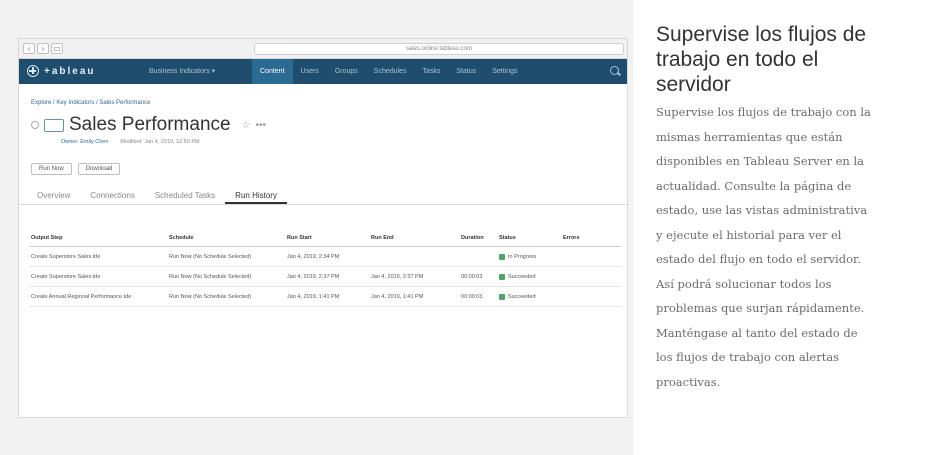 The height and width of the screenshot is (455, 937). I want to click on tab-connections: Connections, so click(112, 195).